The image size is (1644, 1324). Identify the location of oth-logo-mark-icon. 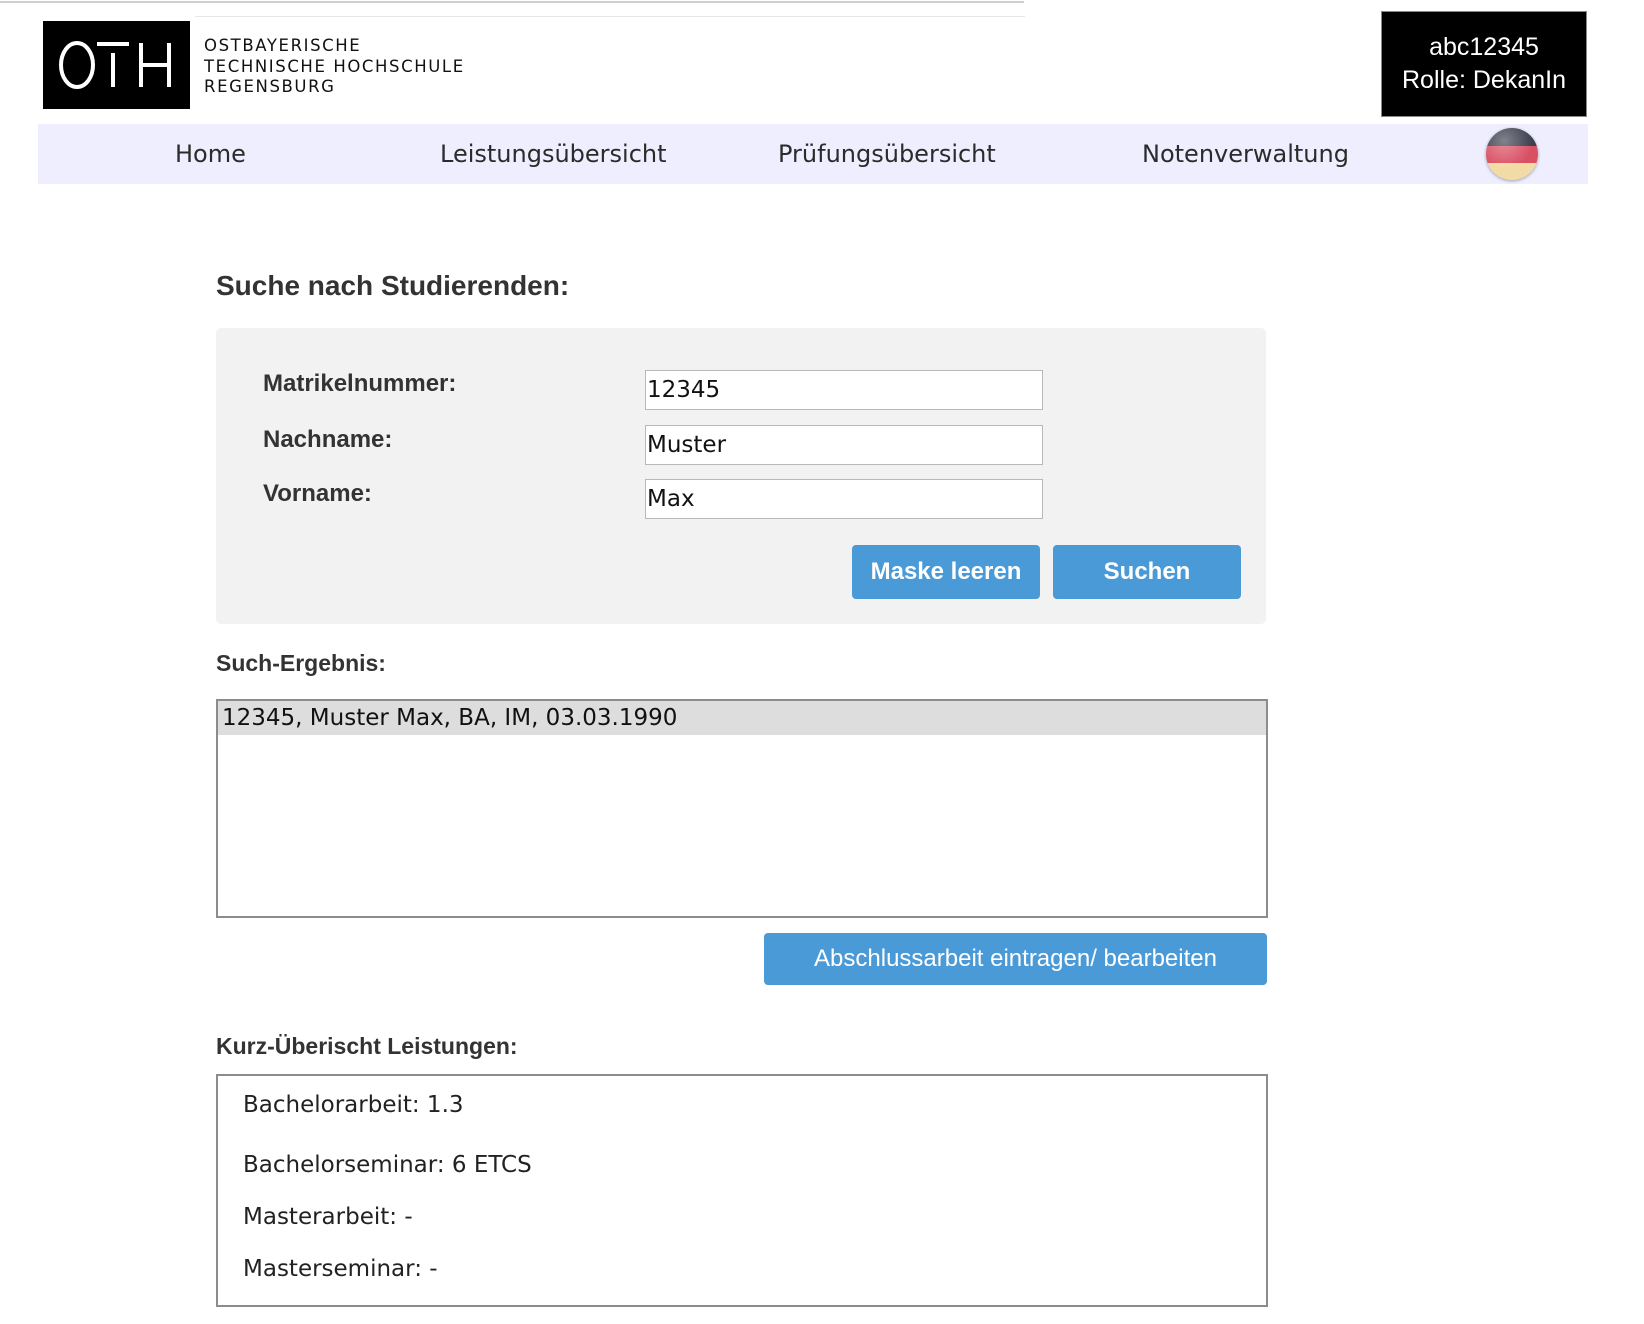
(114, 65).